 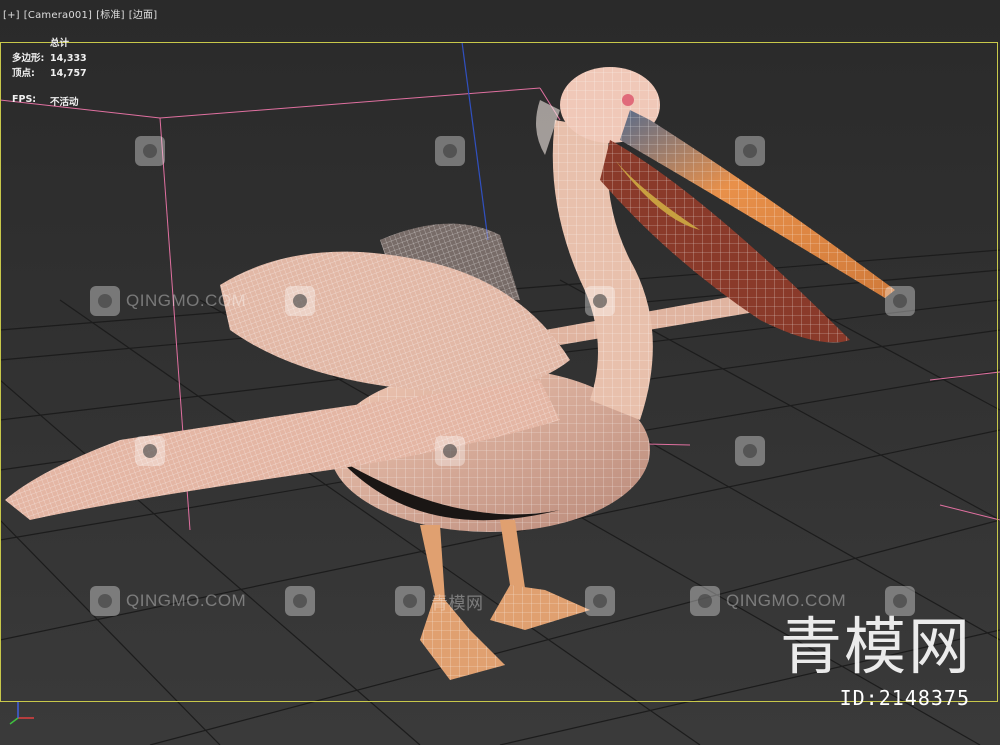 I want to click on watermark-cn: 青模网, so click(x=439, y=601).